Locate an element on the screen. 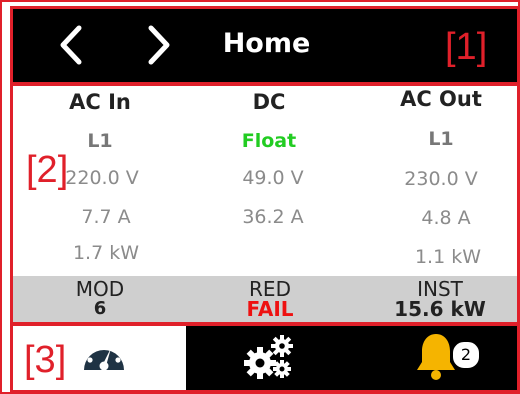  status-strip: MOD 6 RED FAIL INST 15.6 kW is located at coordinates (266, 299).